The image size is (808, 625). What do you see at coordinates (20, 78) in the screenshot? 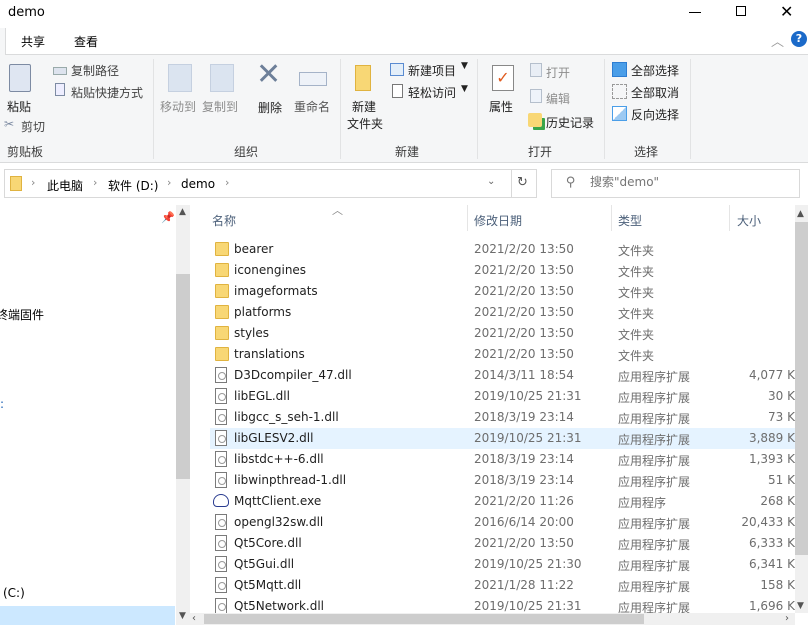
I see `paste-icon` at bounding box center [20, 78].